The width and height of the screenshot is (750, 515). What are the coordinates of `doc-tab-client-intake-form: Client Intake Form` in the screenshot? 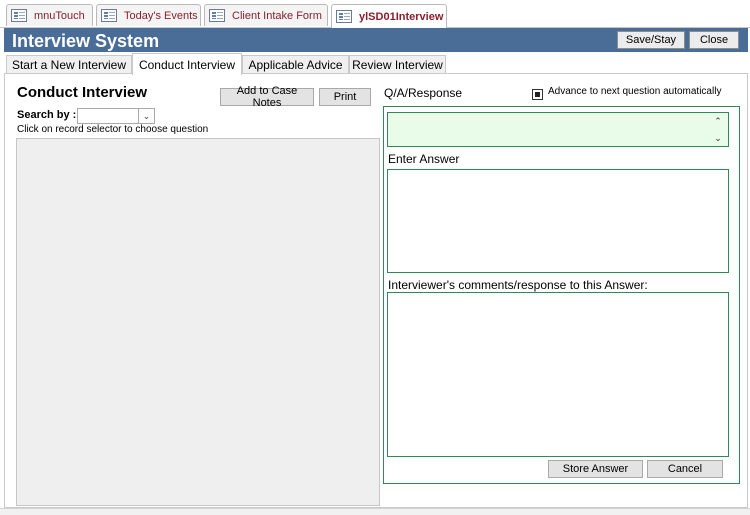 It's located at (266, 15).